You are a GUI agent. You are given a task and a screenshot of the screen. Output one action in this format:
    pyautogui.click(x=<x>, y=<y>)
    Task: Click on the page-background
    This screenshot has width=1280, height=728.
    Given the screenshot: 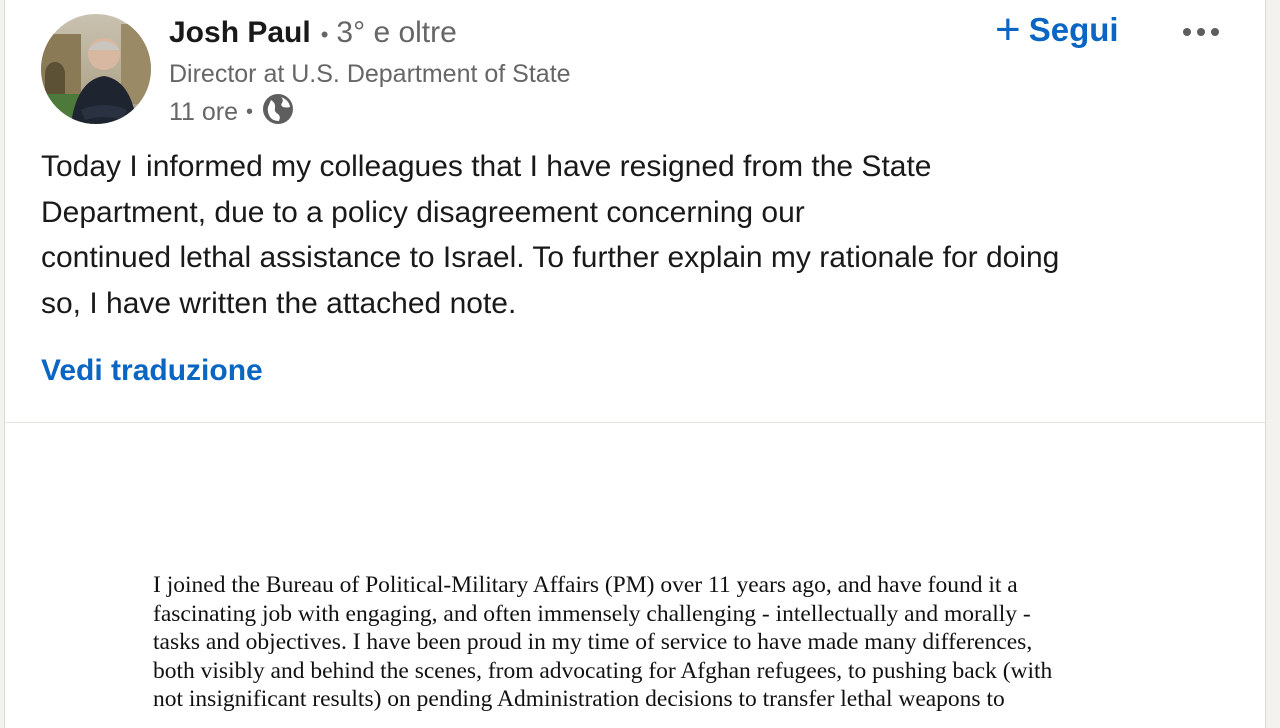 What is the action you would take?
    pyautogui.click(x=1273, y=360)
    